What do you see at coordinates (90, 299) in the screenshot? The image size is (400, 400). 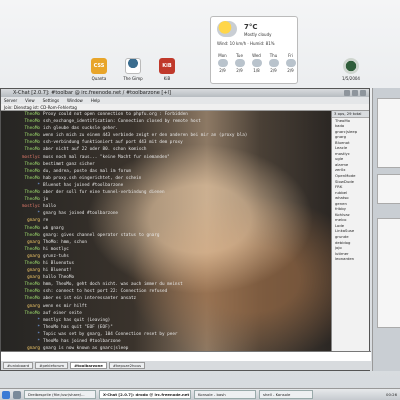 I see `chat-message: aber es ist ein interessanter ansatz` at bounding box center [90, 299].